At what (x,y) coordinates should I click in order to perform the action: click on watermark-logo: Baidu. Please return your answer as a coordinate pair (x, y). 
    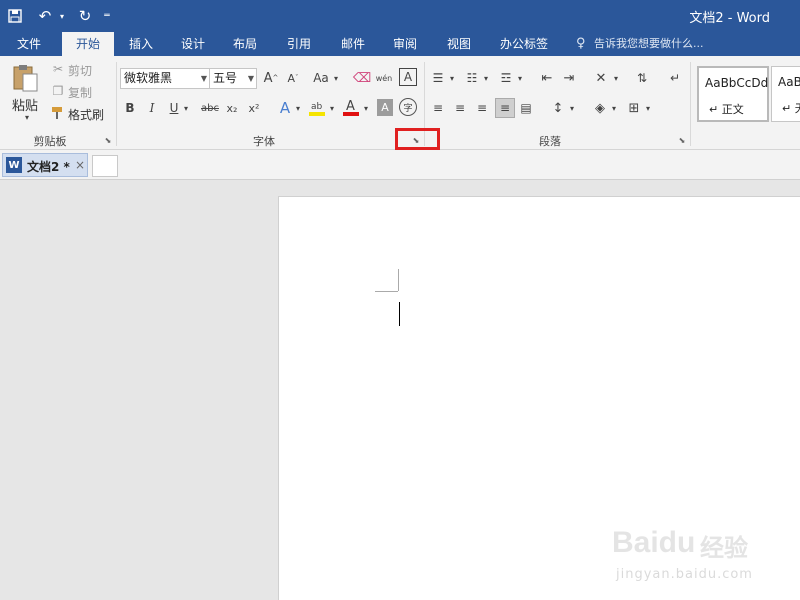
    Looking at the image, I should click on (654, 542).